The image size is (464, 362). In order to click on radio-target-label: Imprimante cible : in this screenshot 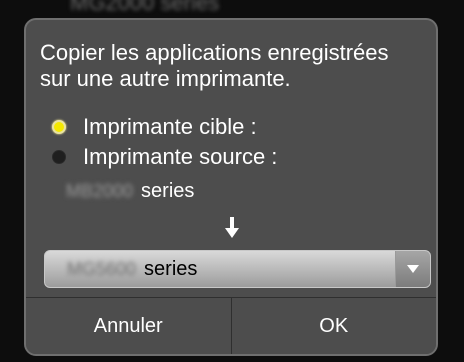, I will do `click(170, 126)`.